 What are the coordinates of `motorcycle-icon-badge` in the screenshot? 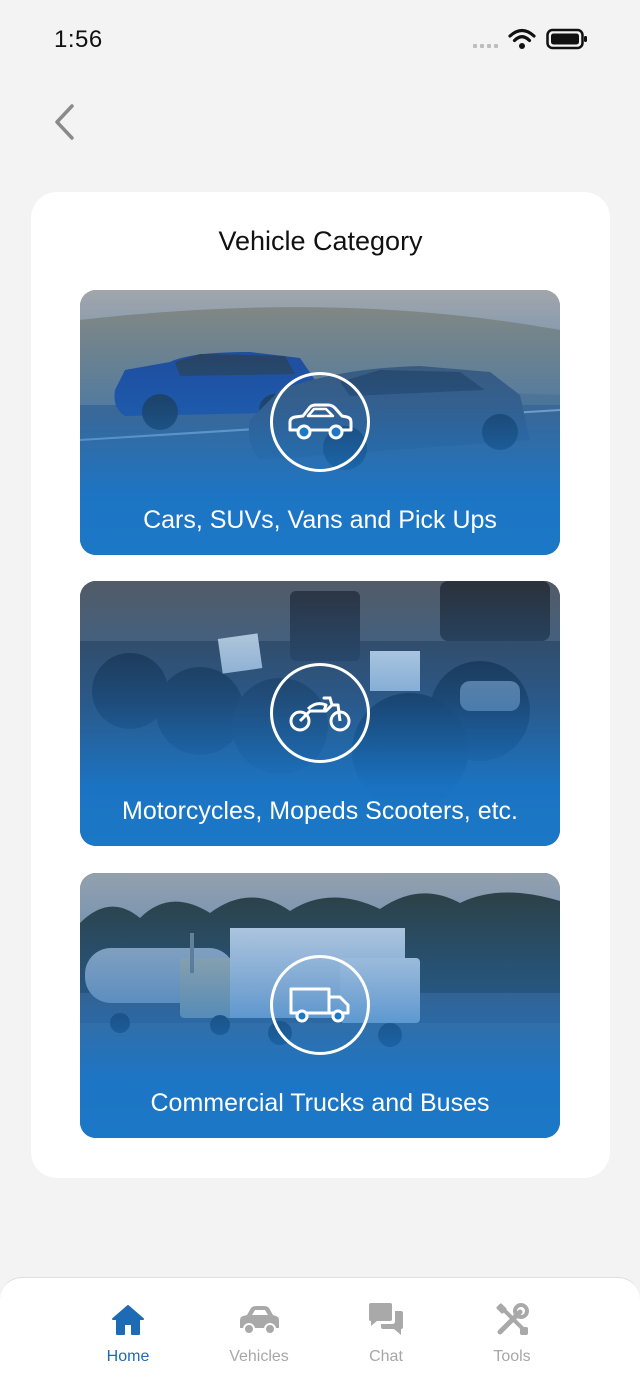 It's located at (320, 713).